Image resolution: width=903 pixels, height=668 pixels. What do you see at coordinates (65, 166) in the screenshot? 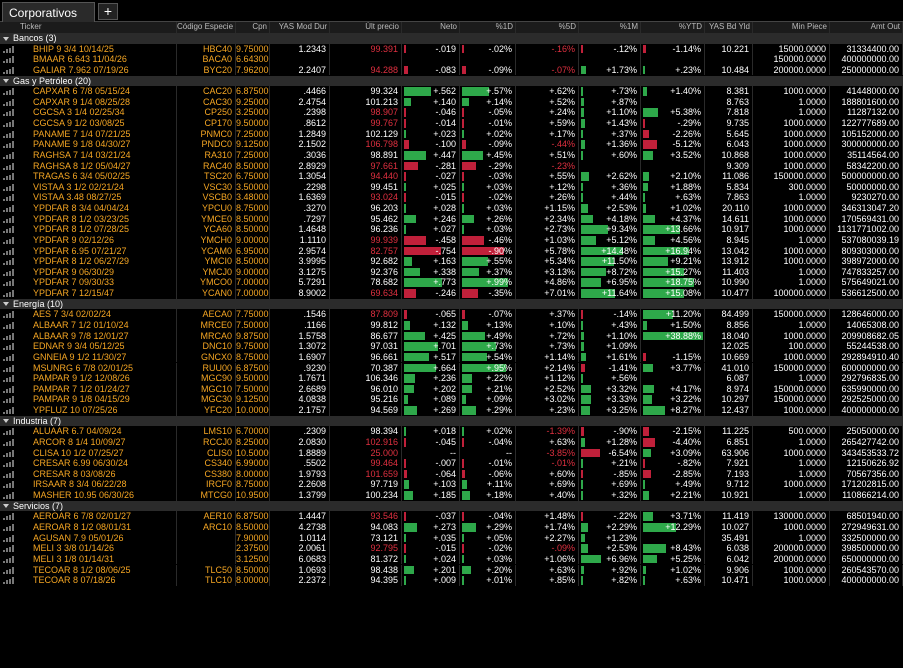
I see `ticker-text: RAGHSA 8 1/2 05/04/27` at bounding box center [65, 166].